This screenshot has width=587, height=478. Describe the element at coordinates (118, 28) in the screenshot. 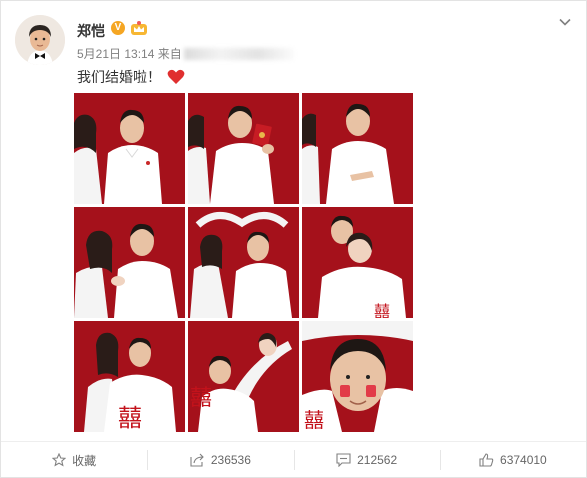

I see `verified-badge-icon: V` at that location.